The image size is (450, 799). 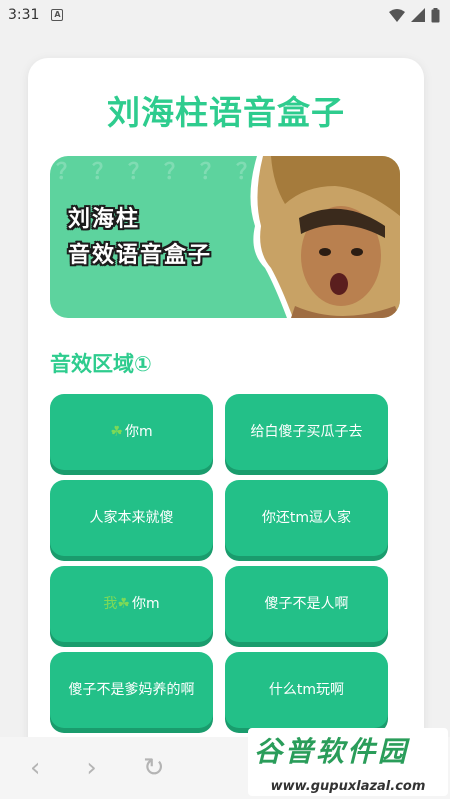 What do you see at coordinates (397, 15) in the screenshot?
I see `wifi-icon` at bounding box center [397, 15].